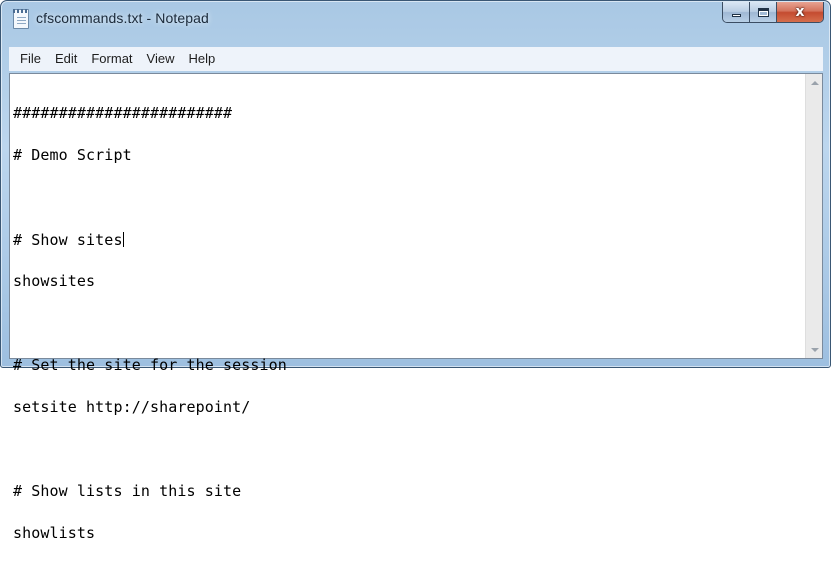 Image resolution: width=831 pixels, height=570 pixels. Describe the element at coordinates (123, 113) in the screenshot. I see `text-line: ########################` at that location.